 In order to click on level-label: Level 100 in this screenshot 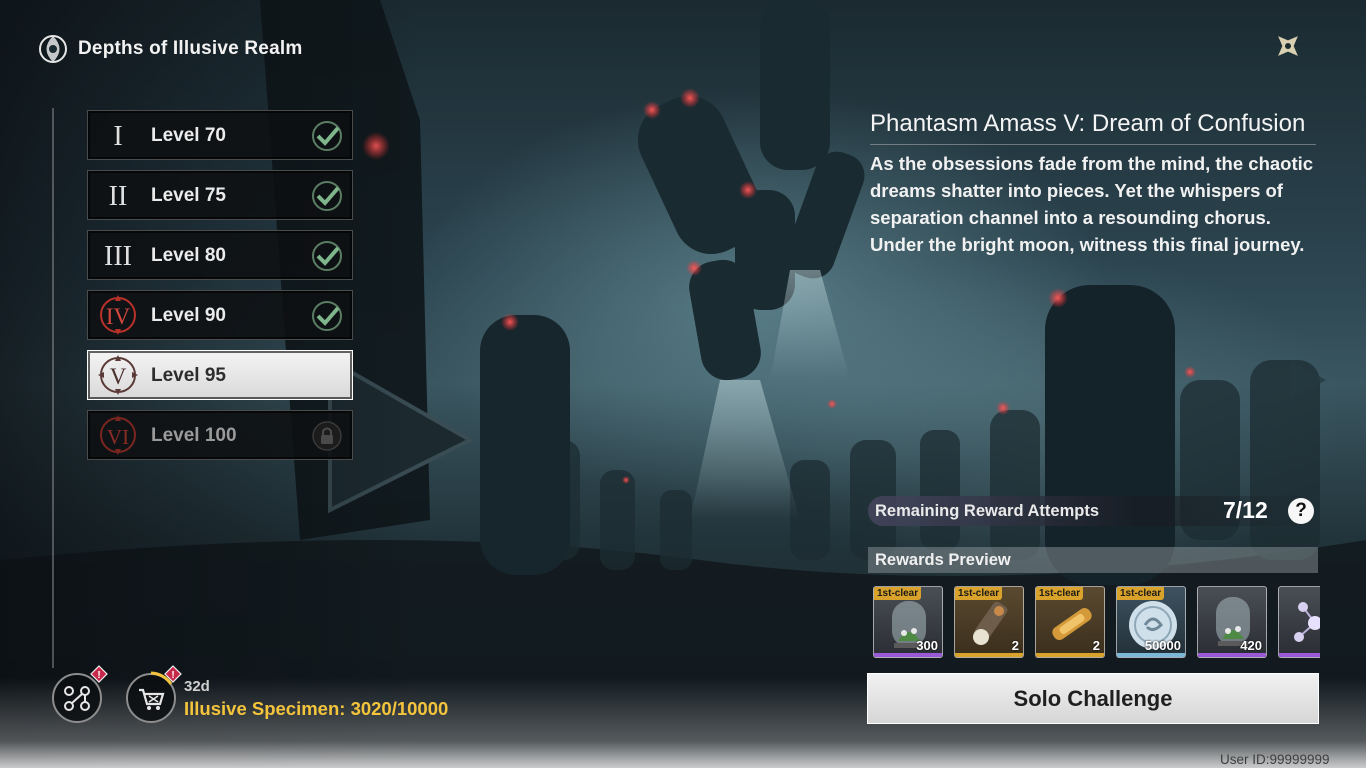, I will do `click(194, 435)`.